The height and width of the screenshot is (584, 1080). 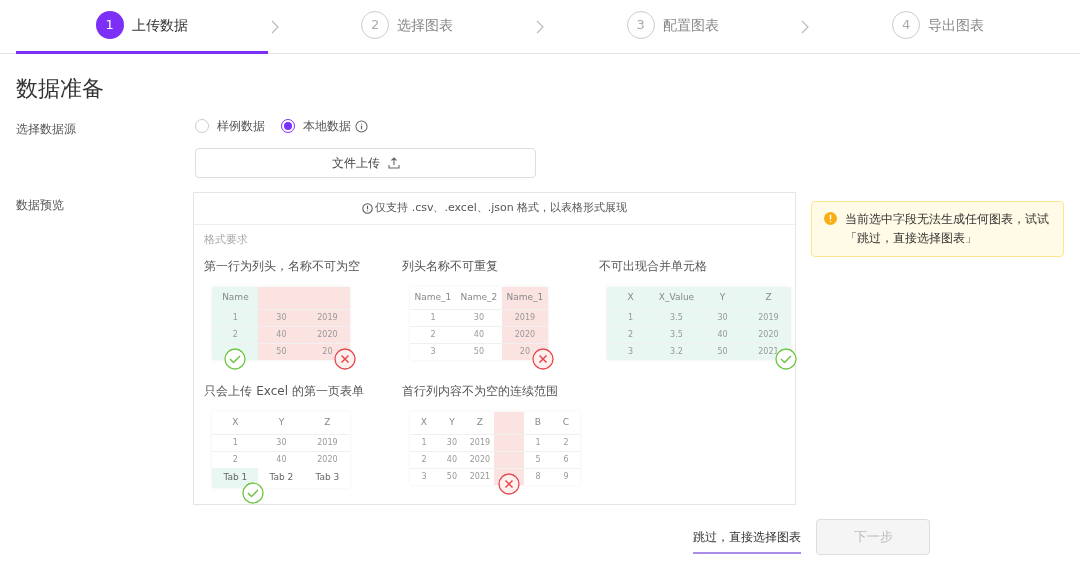 What do you see at coordinates (480, 391) in the screenshot?
I see `example-title: 首行列内容不为空的连续范围` at bounding box center [480, 391].